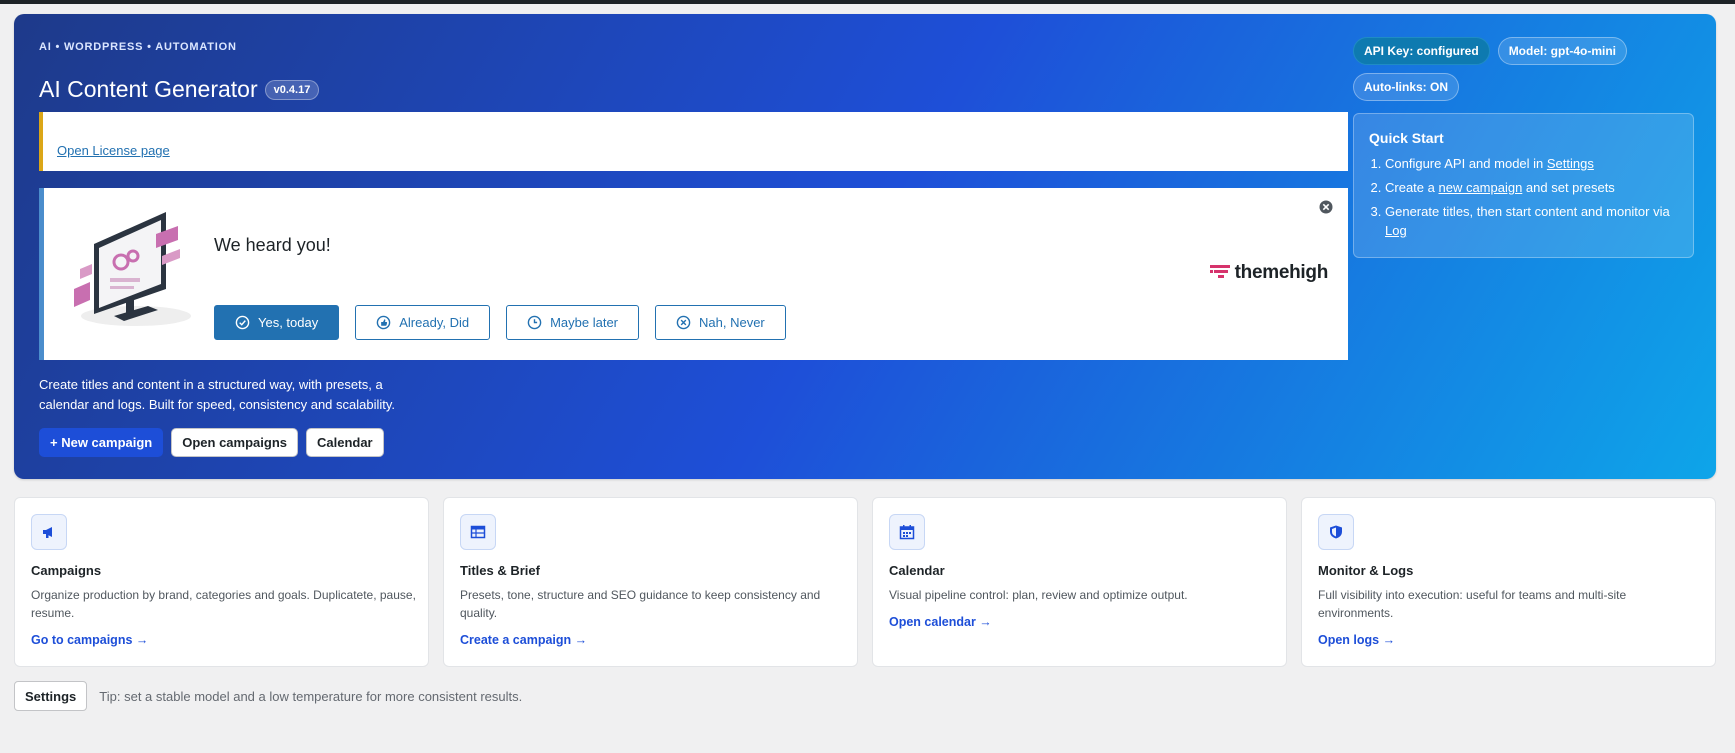 The width and height of the screenshot is (1735, 753). What do you see at coordinates (51, 696) in the screenshot?
I see `settings-button: Settings` at bounding box center [51, 696].